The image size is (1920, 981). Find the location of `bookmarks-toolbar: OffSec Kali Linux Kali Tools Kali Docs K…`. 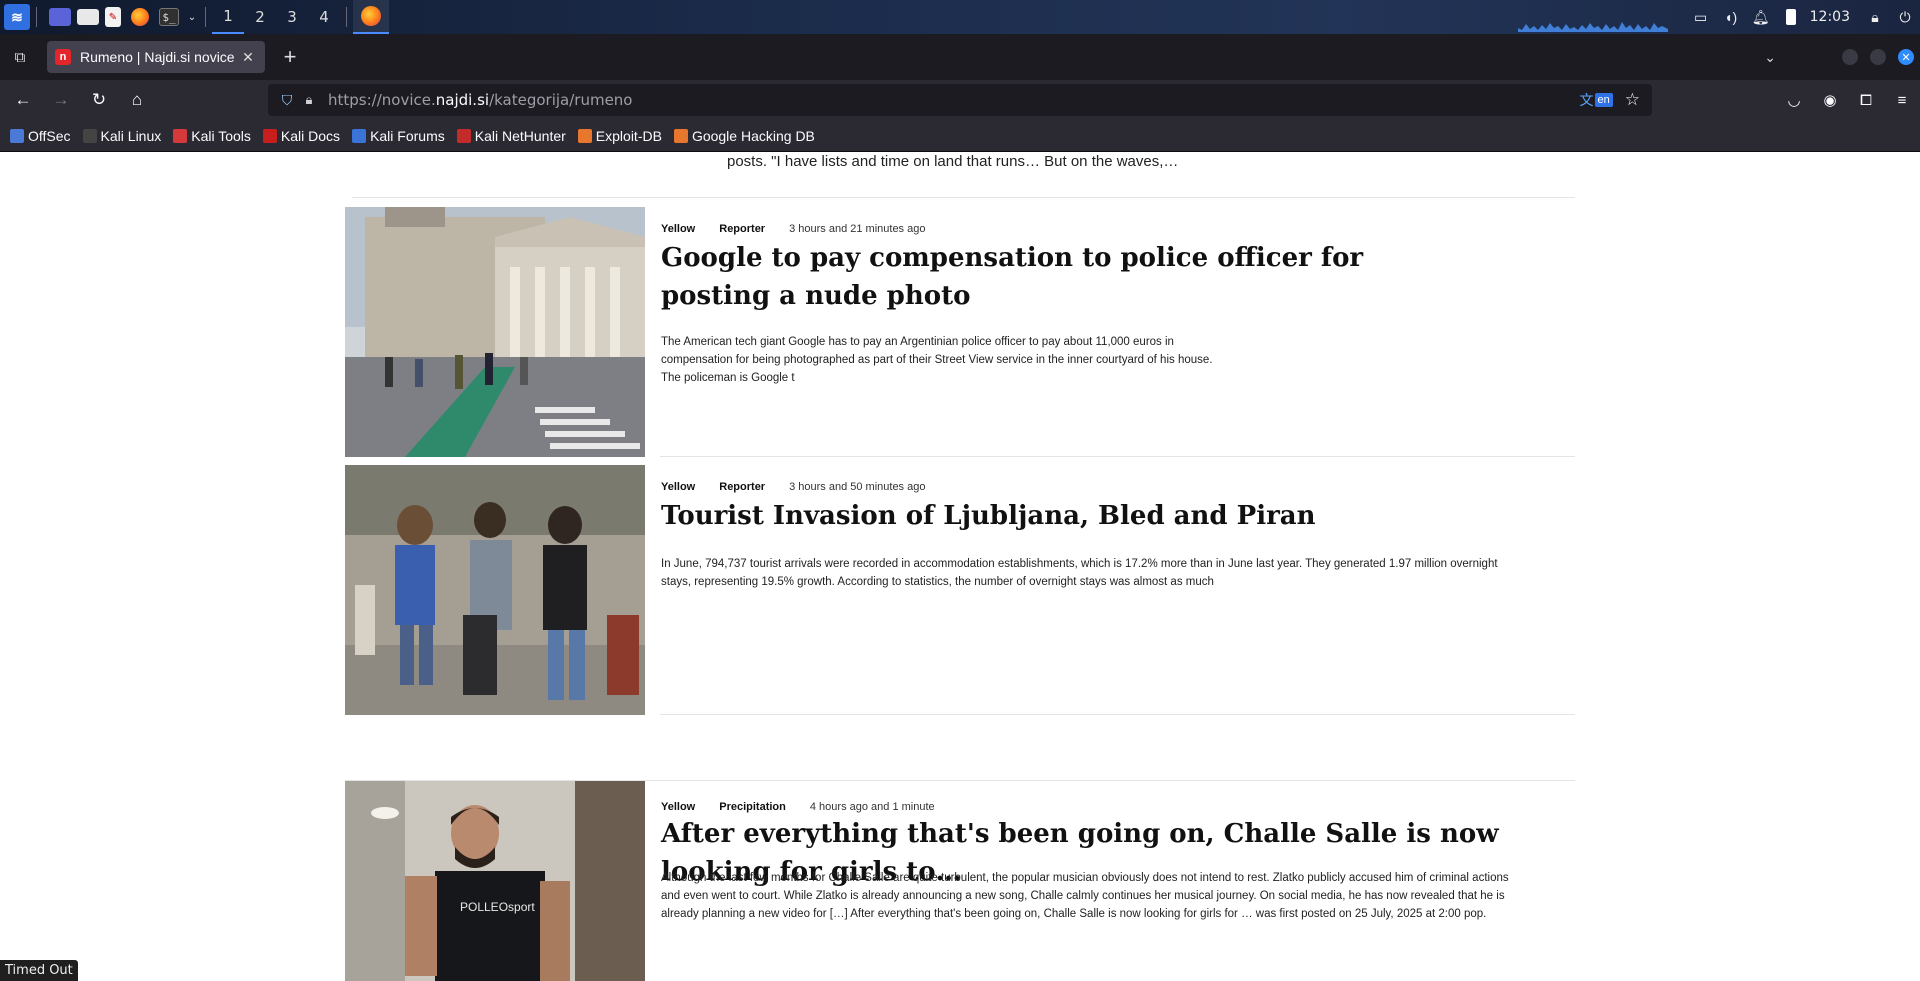

bookmarks-toolbar: OffSec Kali Linux Kali Tools Kali Docs K… is located at coordinates (960, 136).